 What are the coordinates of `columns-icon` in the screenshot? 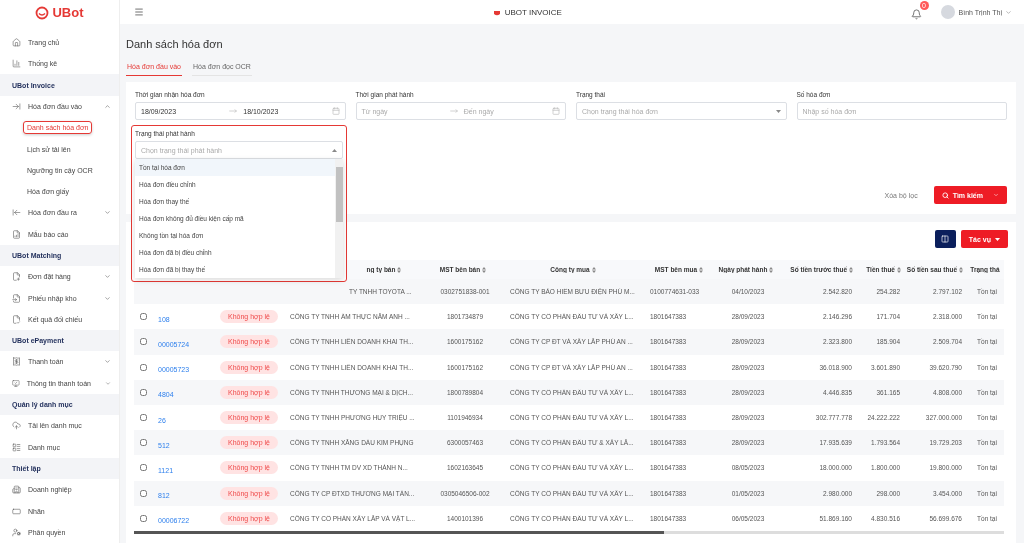 It's located at (945, 239).